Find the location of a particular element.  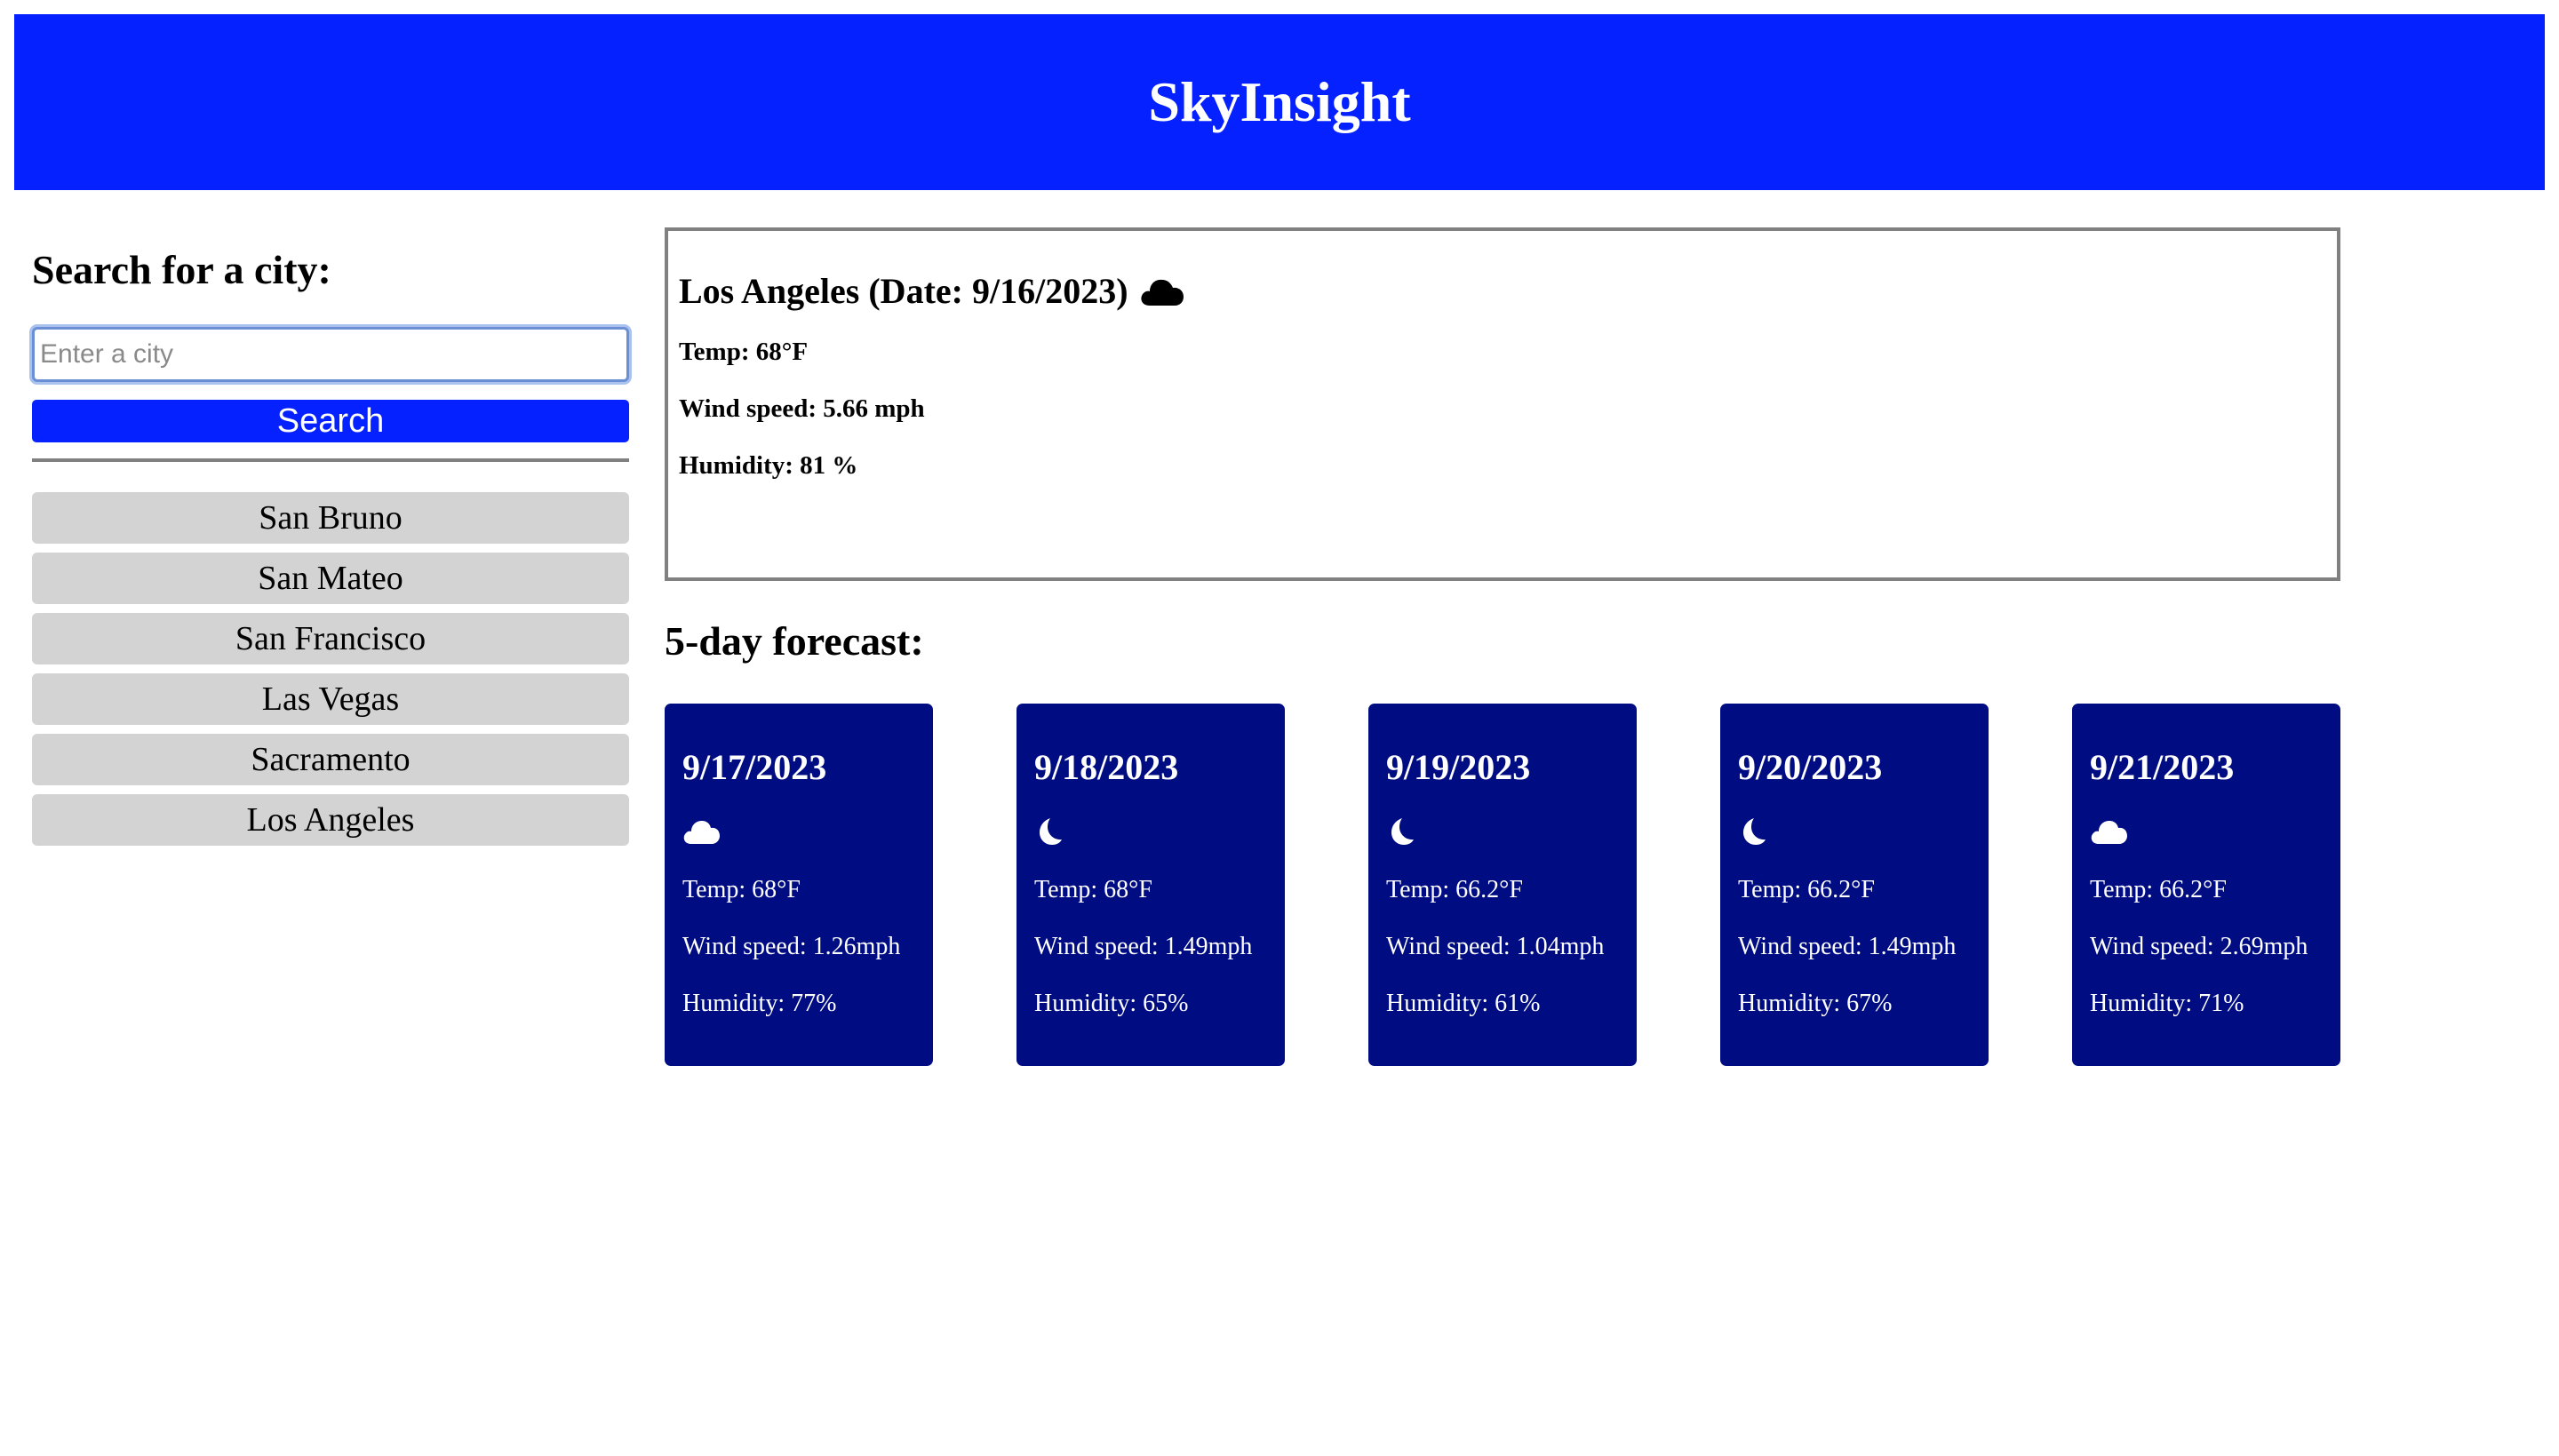

current-city-date: Los Angeles (Date: 9/16/2023) is located at coordinates (903, 291).